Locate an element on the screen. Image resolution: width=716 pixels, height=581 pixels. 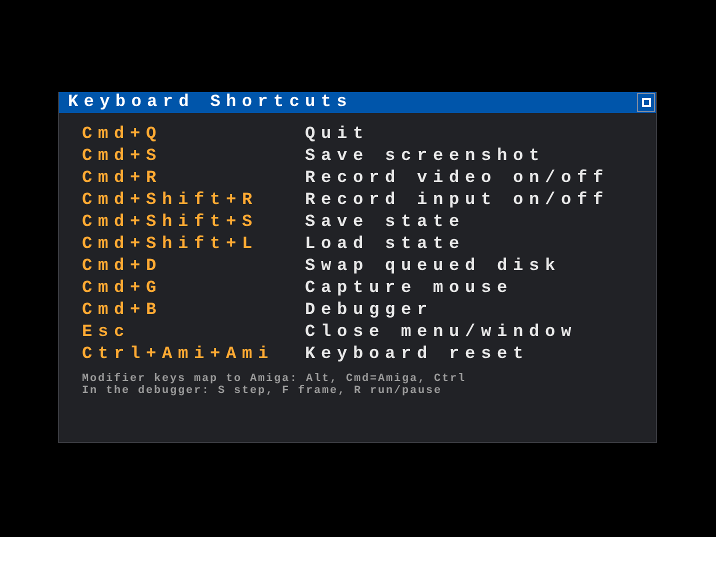
shortcut-action: Keyboard reset is located at coordinates (417, 354).